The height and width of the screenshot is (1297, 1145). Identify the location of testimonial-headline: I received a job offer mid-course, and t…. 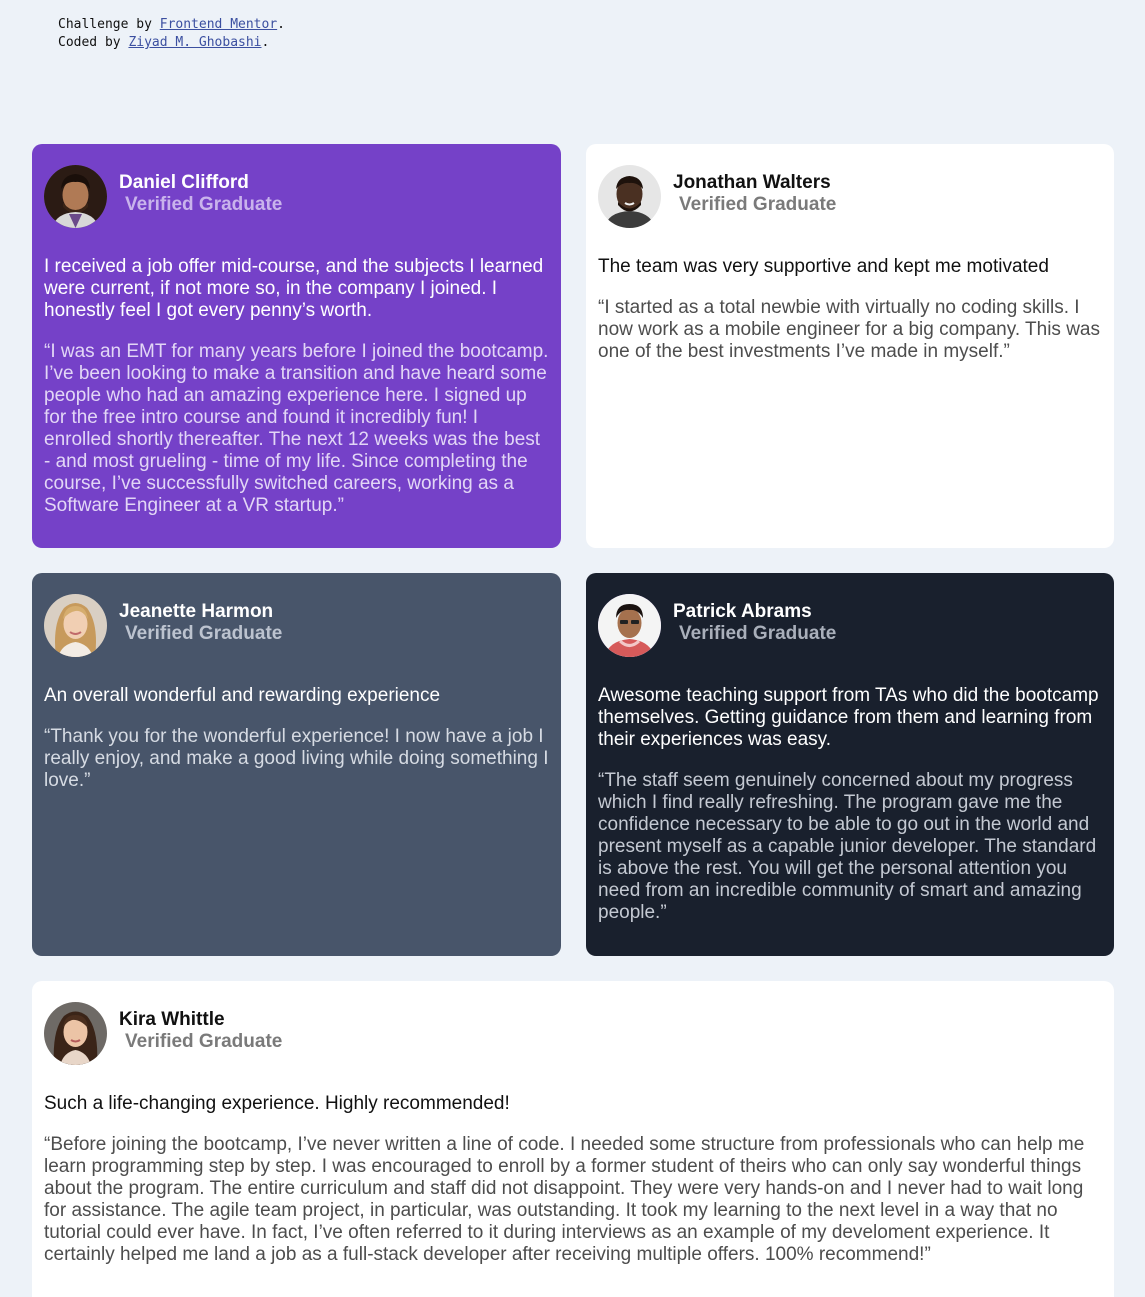
(294, 288).